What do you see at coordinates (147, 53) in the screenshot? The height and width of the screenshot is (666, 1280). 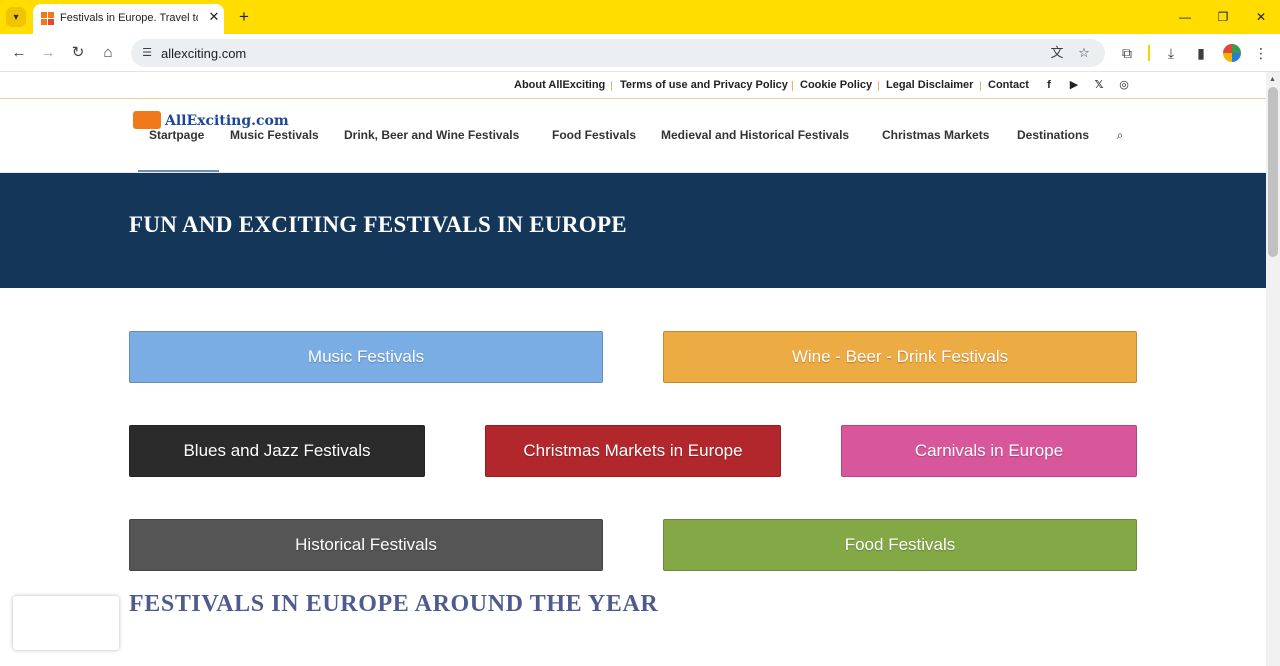 I see `tune-icon: ☰` at bounding box center [147, 53].